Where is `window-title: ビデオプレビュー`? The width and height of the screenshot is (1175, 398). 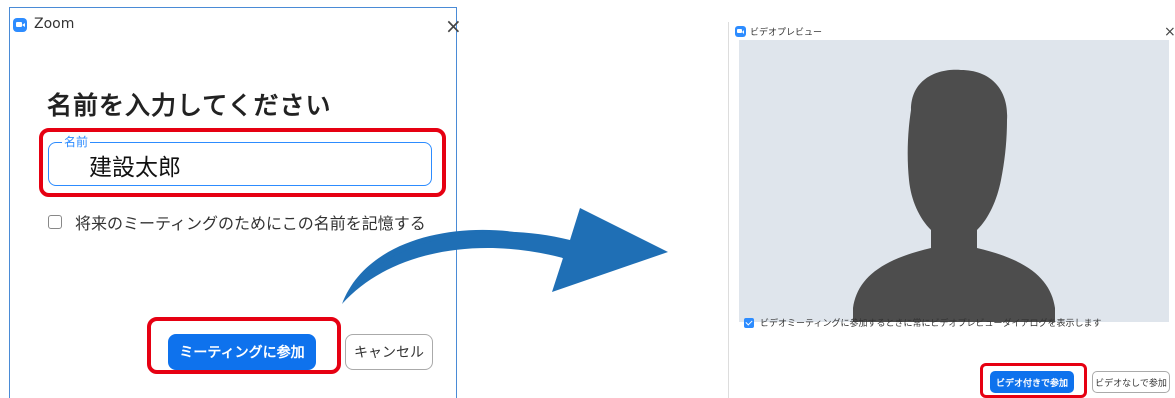
window-title: ビデオプレビュー is located at coordinates (786, 33).